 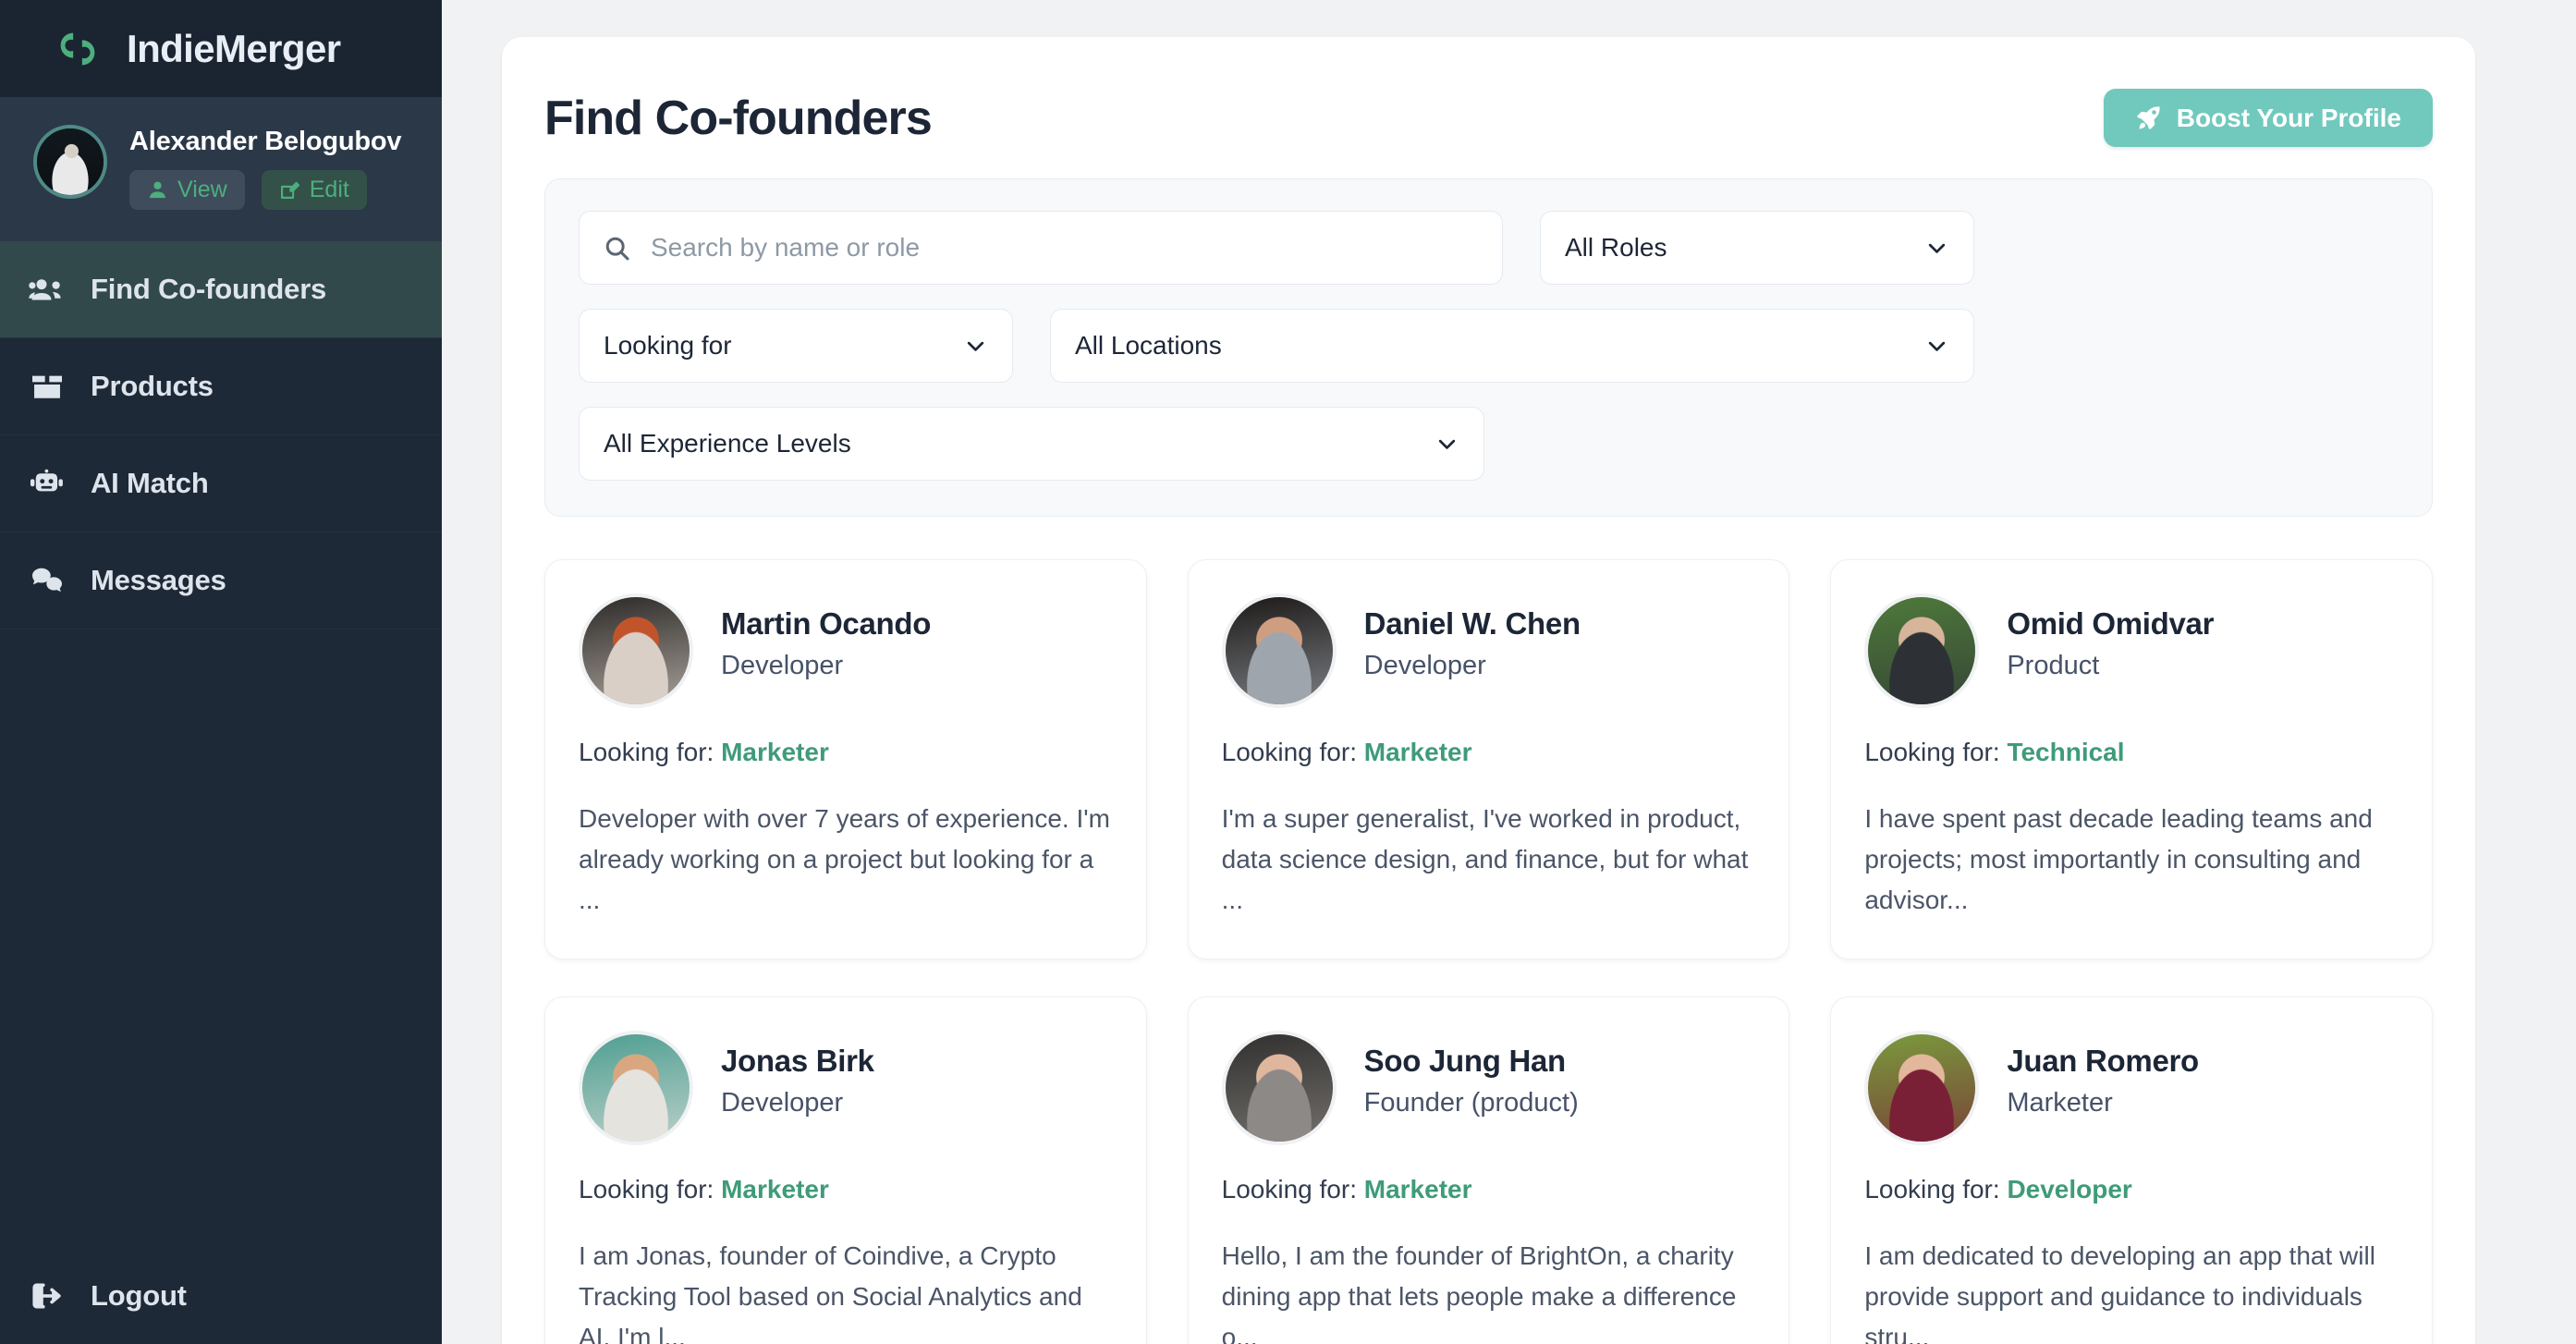 I want to click on location-select: All Locations, so click(x=1512, y=346).